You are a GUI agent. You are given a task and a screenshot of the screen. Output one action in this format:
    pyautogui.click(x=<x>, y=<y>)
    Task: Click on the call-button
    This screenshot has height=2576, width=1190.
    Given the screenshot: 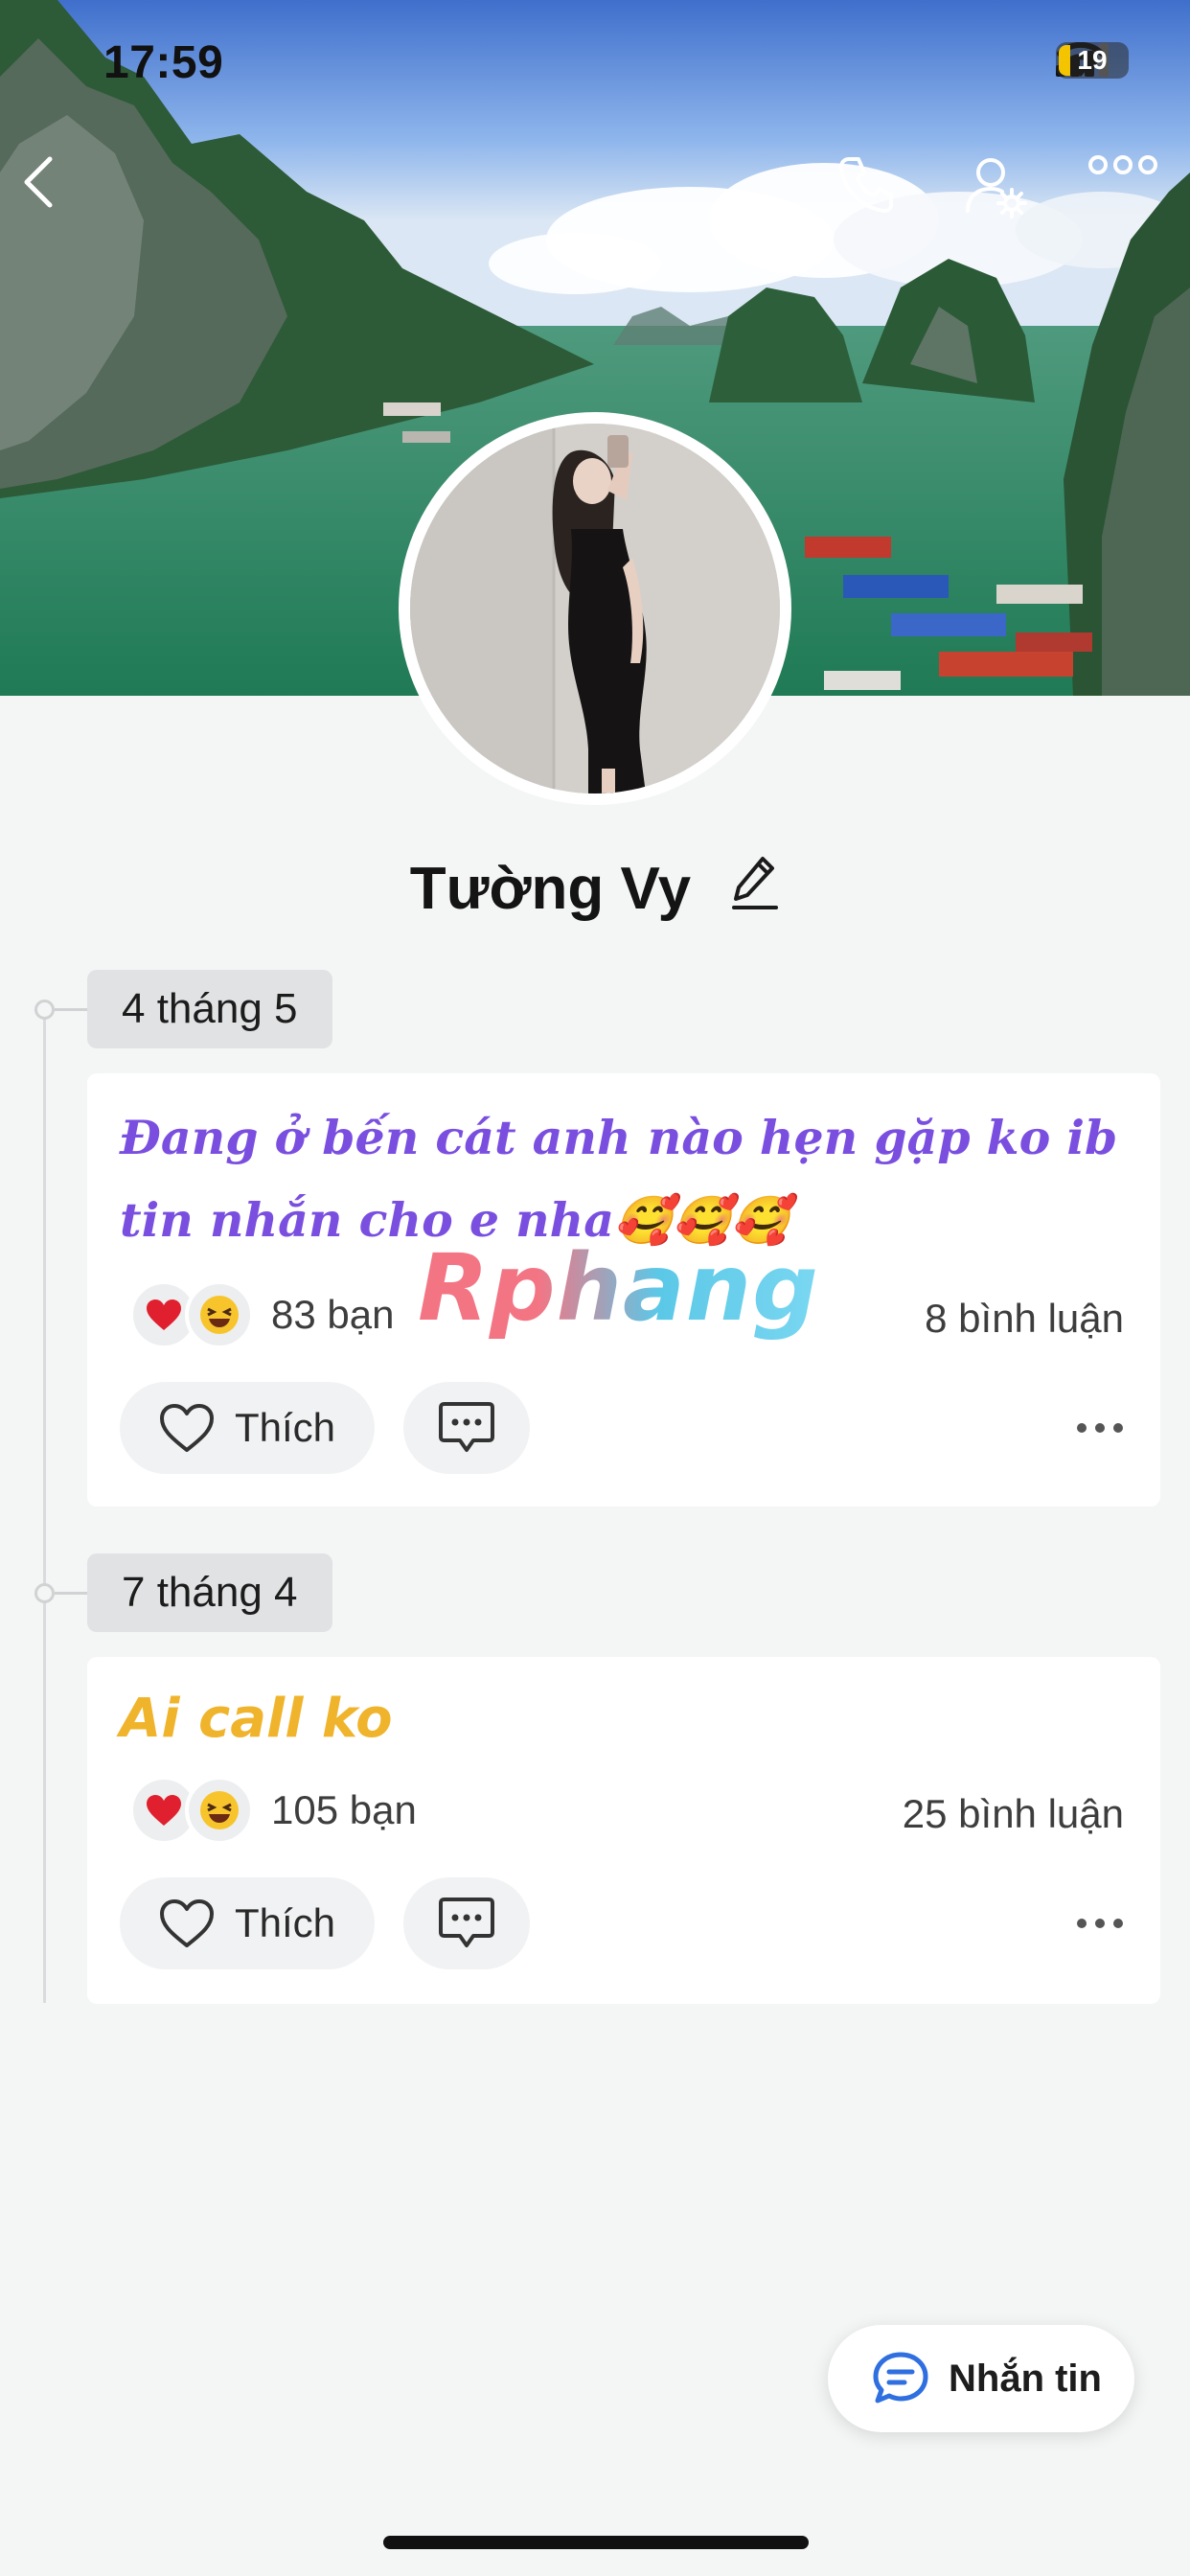 What is the action you would take?
    pyautogui.click(x=873, y=191)
    